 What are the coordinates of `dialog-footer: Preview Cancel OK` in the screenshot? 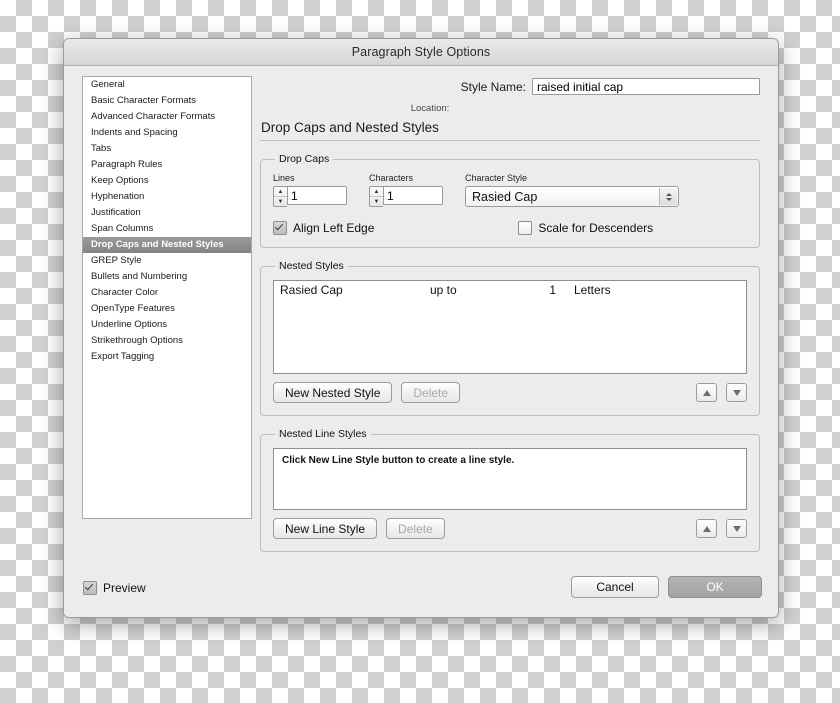 It's located at (421, 593).